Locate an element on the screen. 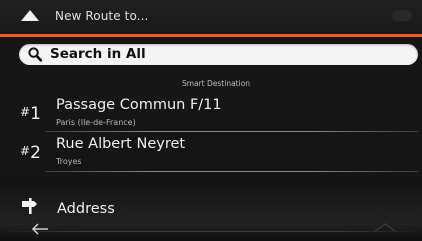  bottom-divider is located at coordinates (211, 231).